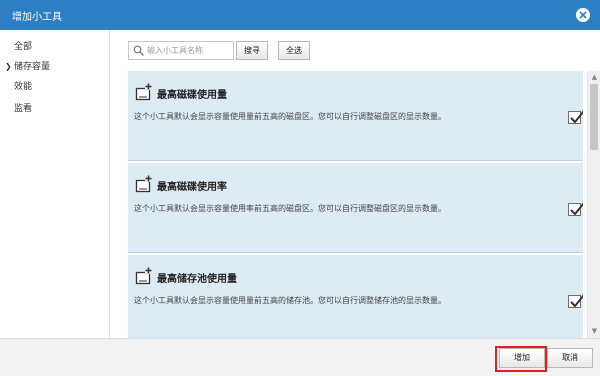 The height and width of the screenshot is (376, 600). What do you see at coordinates (522, 358) in the screenshot?
I see `add-button: 增加` at bounding box center [522, 358].